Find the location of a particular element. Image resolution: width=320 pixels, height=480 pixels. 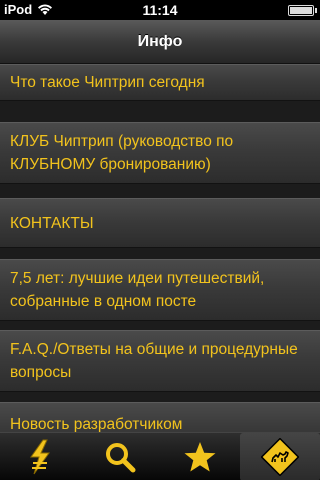

menu-item-label: Что такое Чиптрип сегодня is located at coordinates (107, 82).